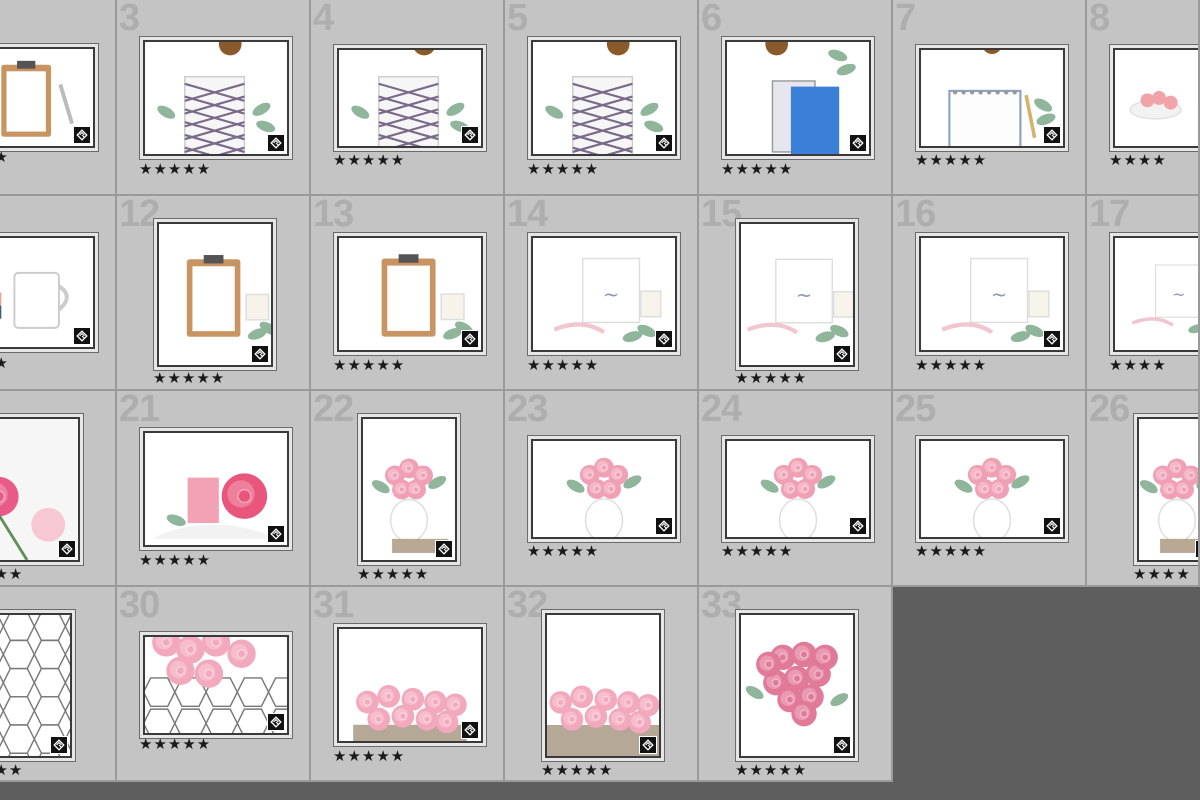 The height and width of the screenshot is (800, 1200). I want to click on grid-cell: 12 ★★★★★, so click(214, 293).